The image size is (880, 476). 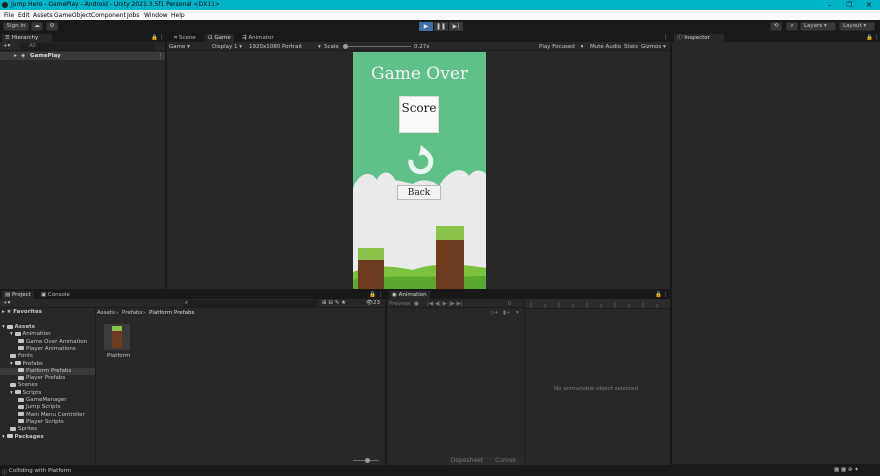 I want to click on project-tree-item: Jump Scripts, so click(x=47, y=407).